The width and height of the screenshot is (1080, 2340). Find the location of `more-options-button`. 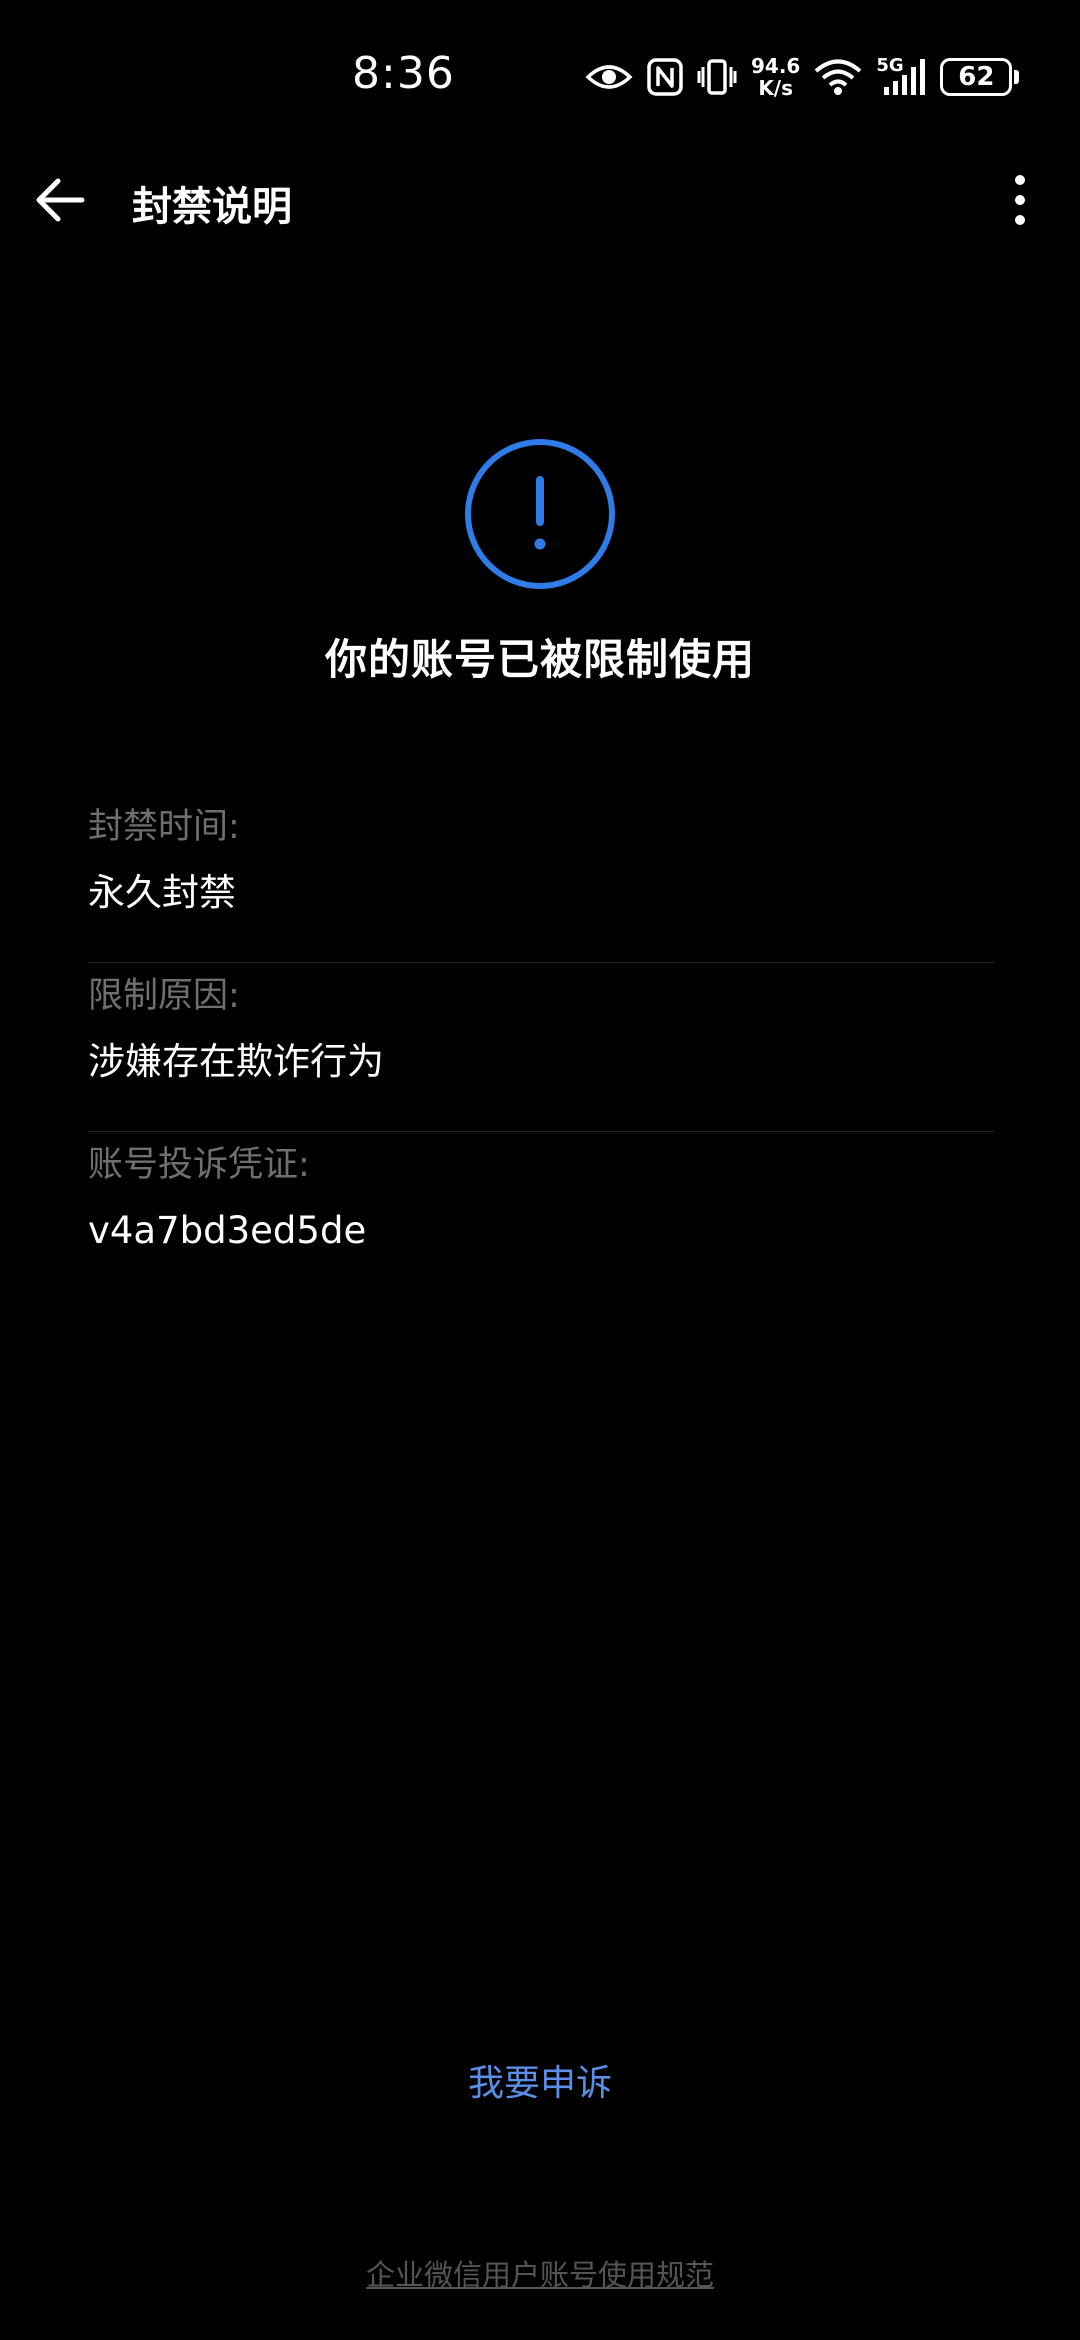

more-options-button is located at coordinates (1020, 200).